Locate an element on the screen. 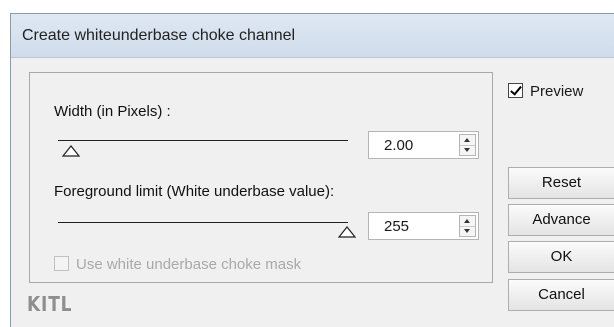 This screenshot has width=614, height=327. width-slider-thumb is located at coordinates (71, 151).